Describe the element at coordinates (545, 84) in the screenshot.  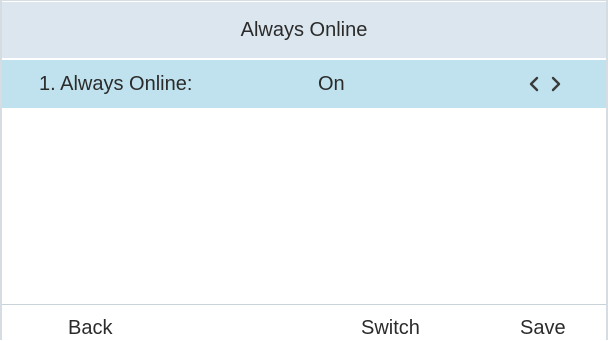
I see `value-selector-arrows` at that location.